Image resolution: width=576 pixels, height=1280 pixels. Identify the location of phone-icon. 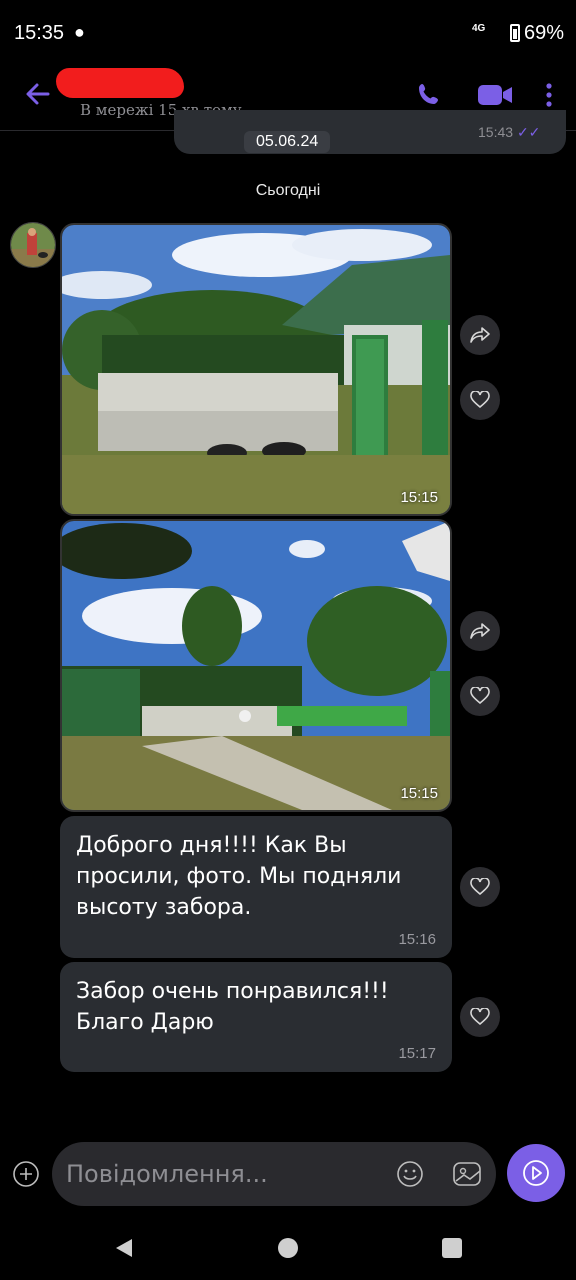
(429, 95).